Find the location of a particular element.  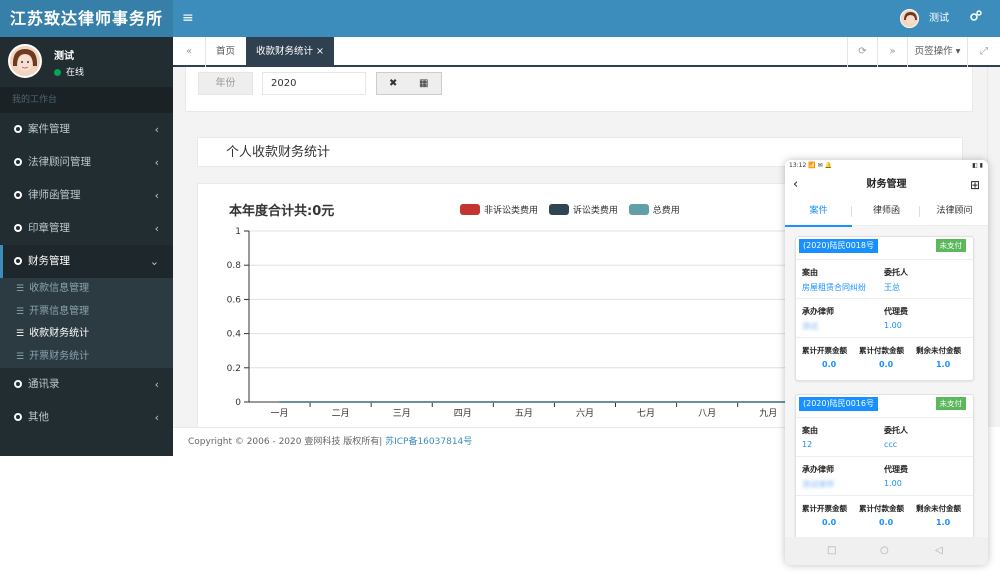

user-status-text: 在线 is located at coordinates (75, 73).